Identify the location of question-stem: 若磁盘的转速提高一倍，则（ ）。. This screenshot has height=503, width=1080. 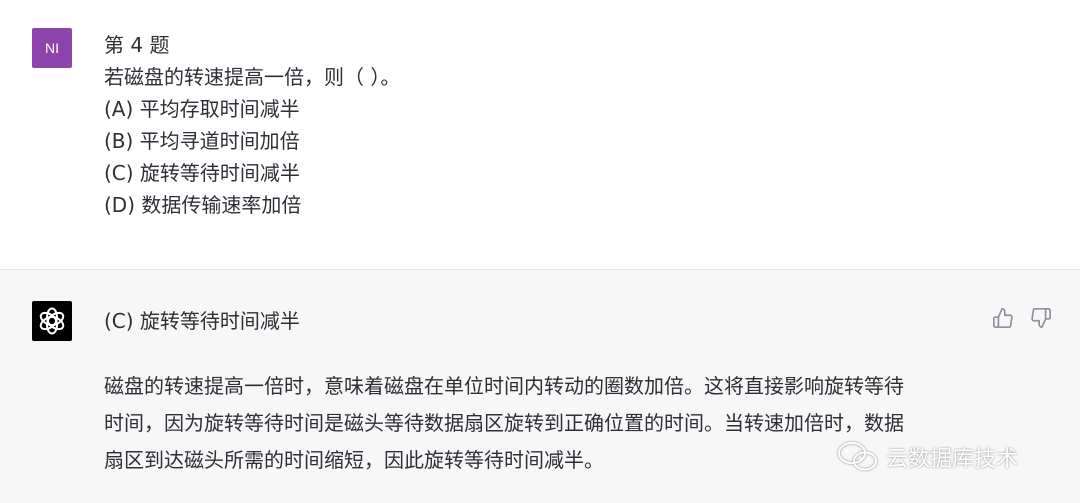
(252, 77).